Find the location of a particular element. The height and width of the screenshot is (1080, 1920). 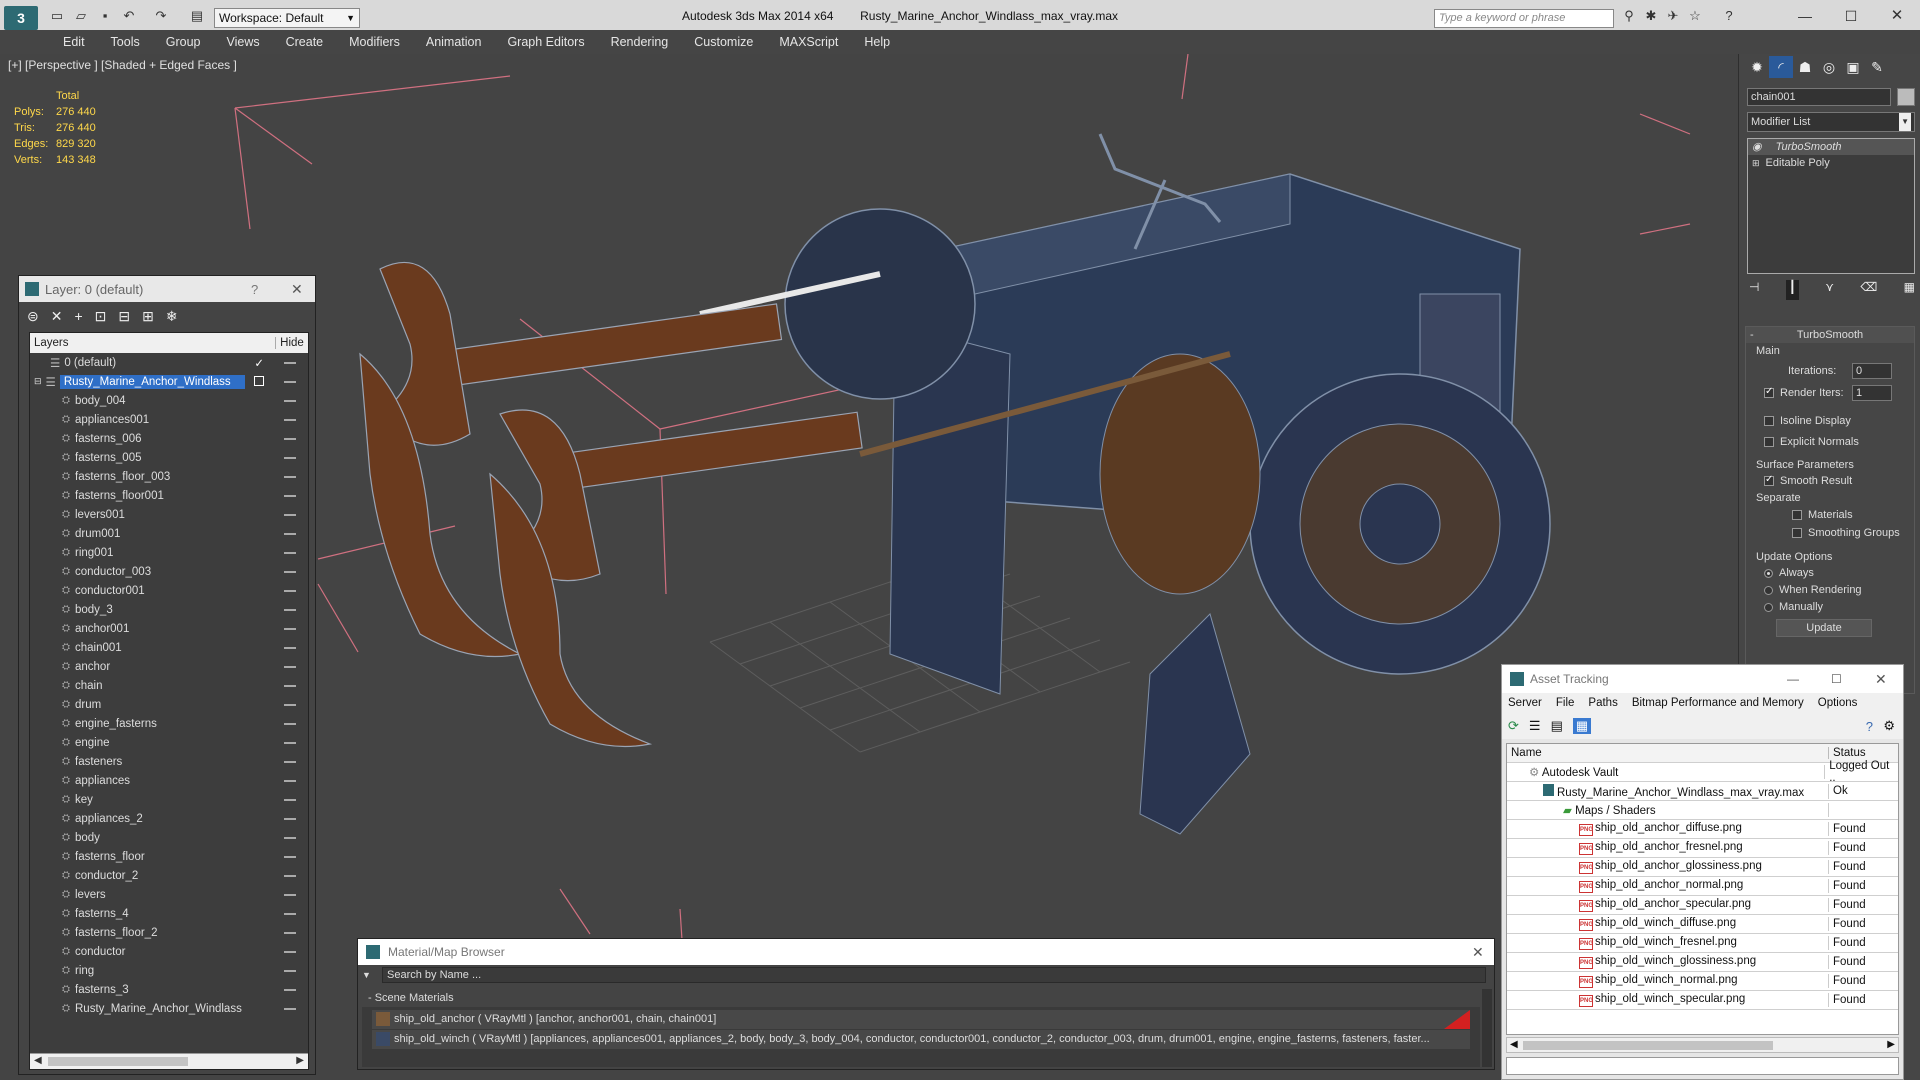

motion-tab-icon: ◎ is located at coordinates (1829, 67).